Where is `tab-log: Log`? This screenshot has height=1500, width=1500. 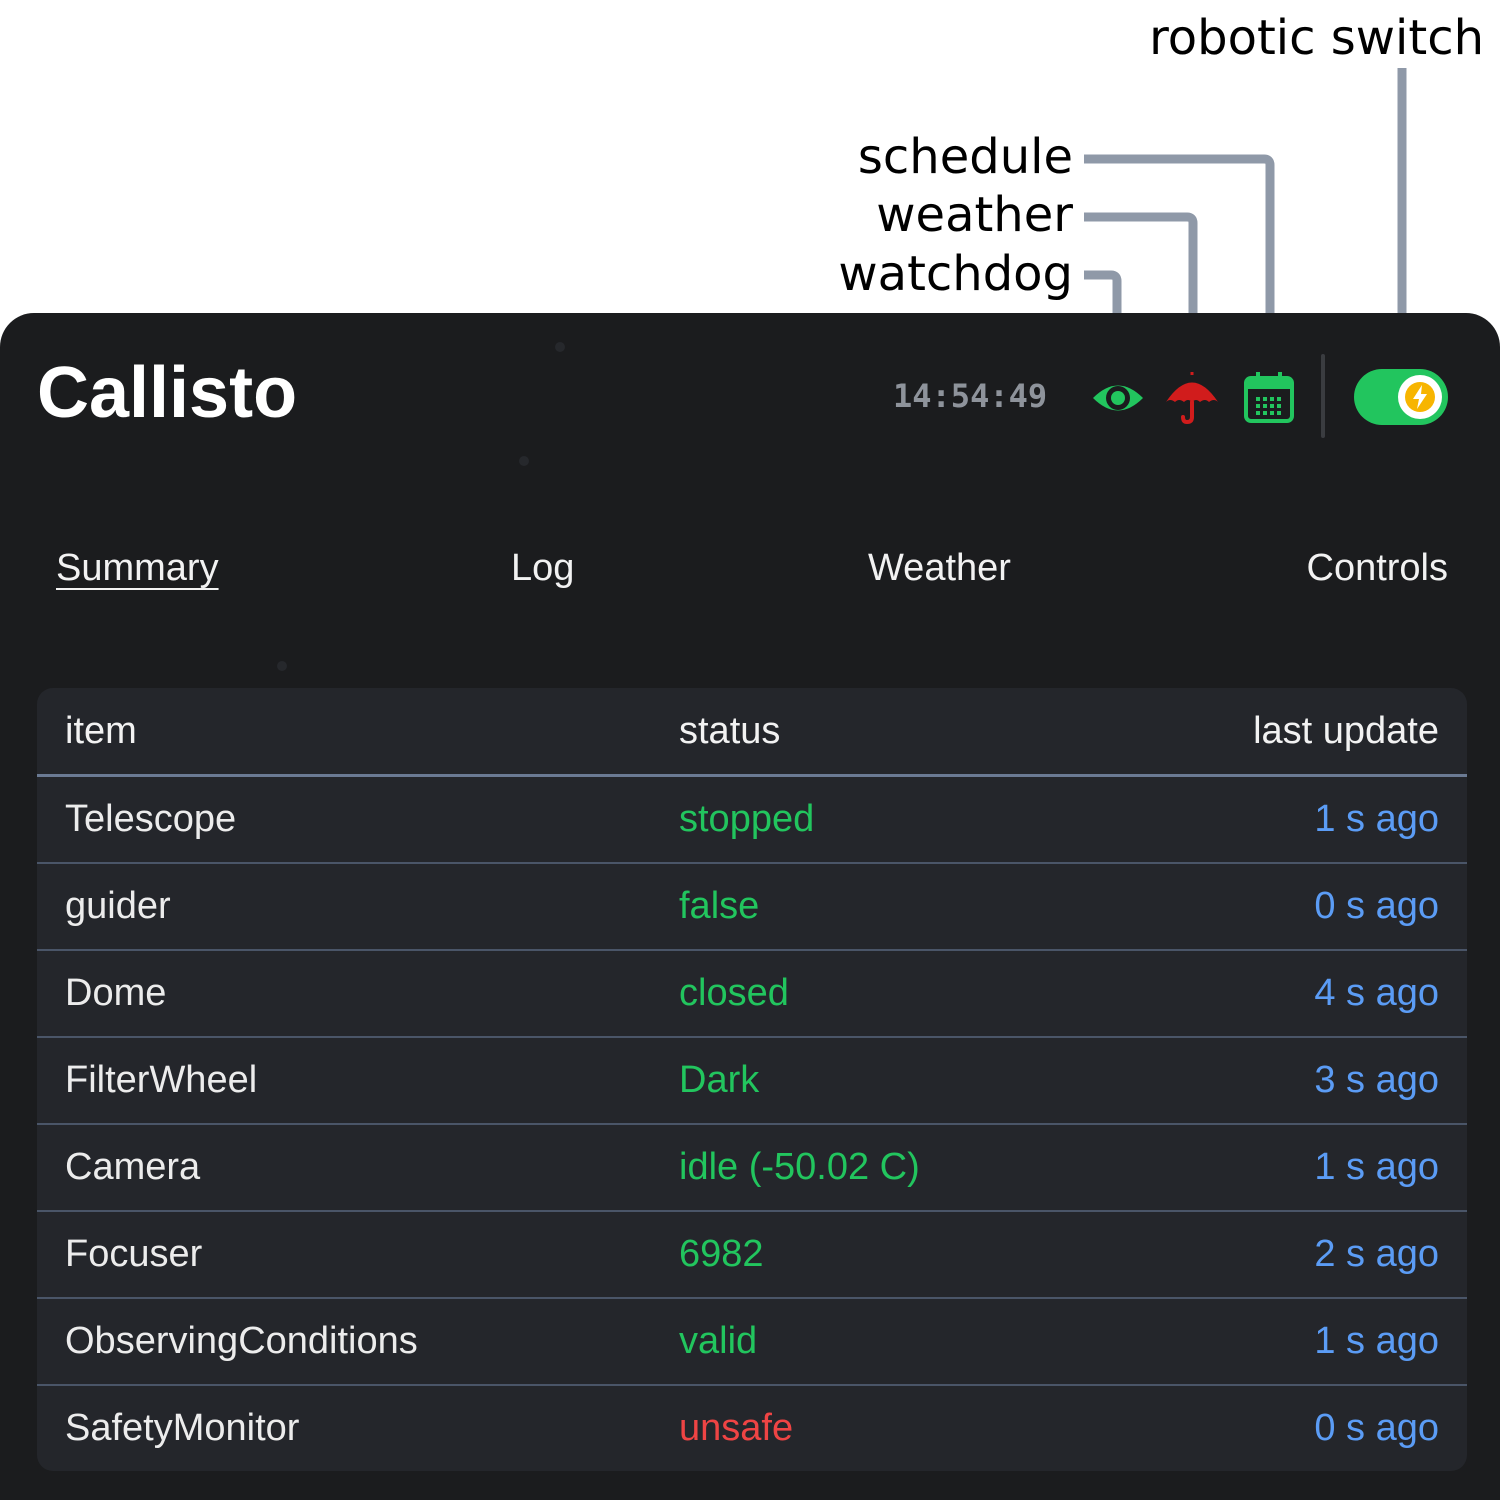 tab-log: Log is located at coordinates (542, 568).